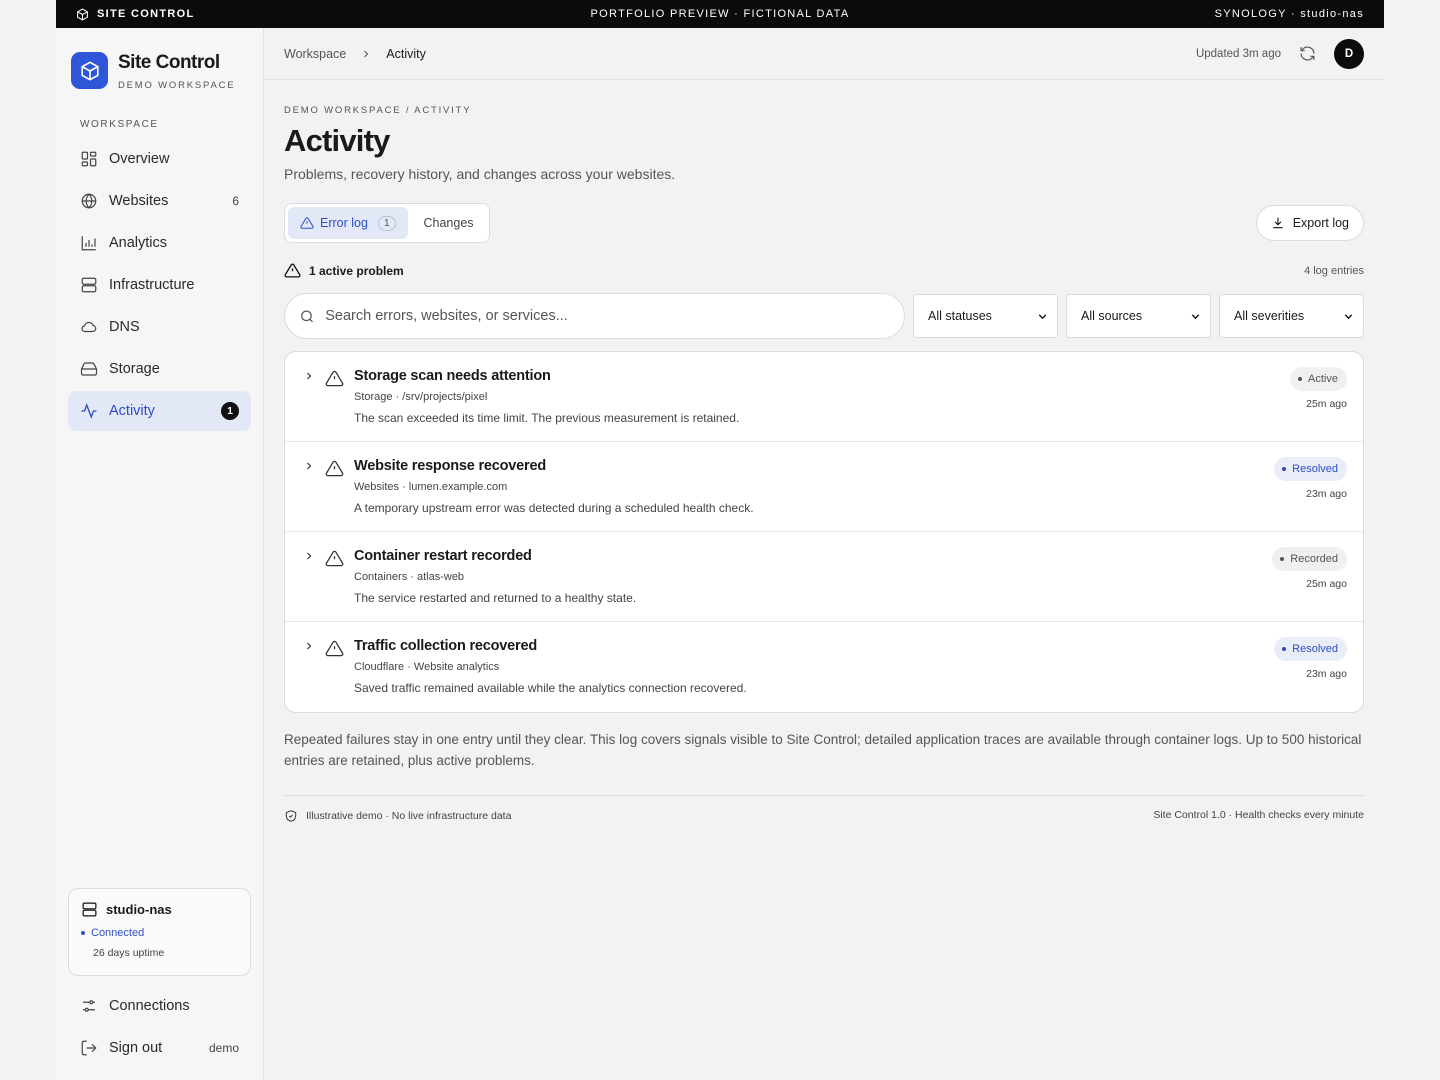 Image resolution: width=1440 pixels, height=1080 pixels. Describe the element at coordinates (118, 933) in the screenshot. I see `host-status-label: Connected` at that location.